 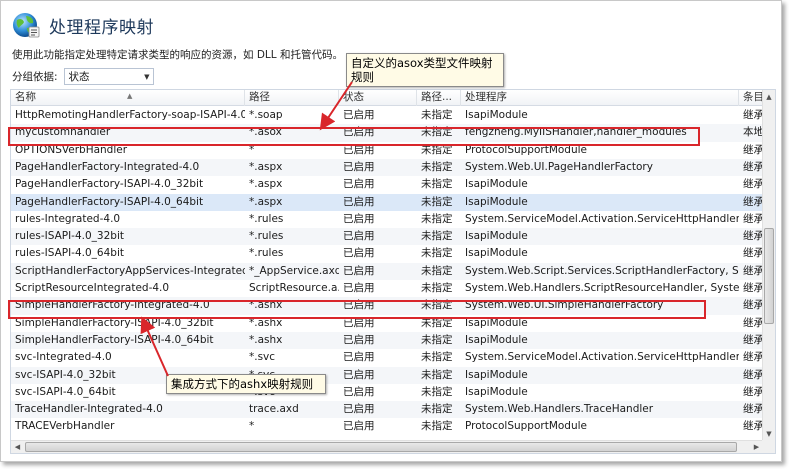 I want to click on cell-path: *, so click(x=252, y=426).